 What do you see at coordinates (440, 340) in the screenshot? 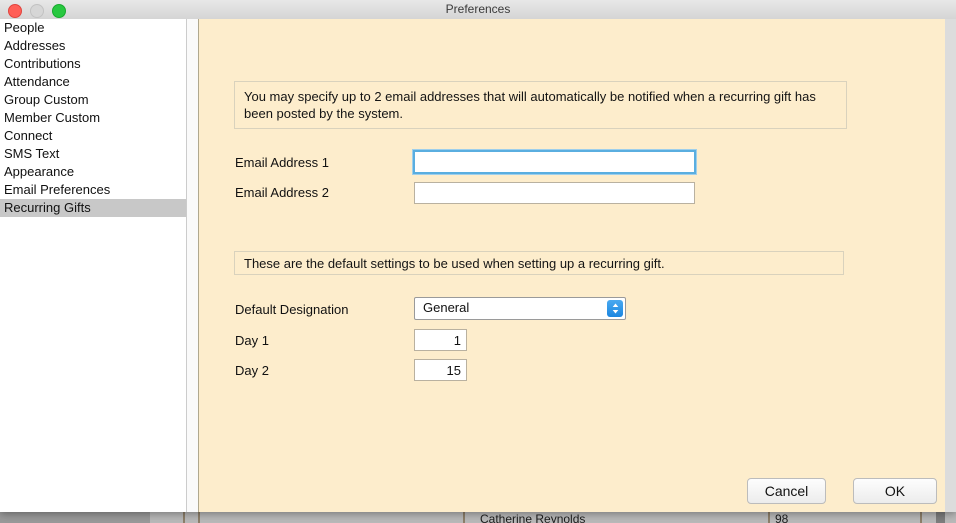
I see `day-1-input` at bounding box center [440, 340].